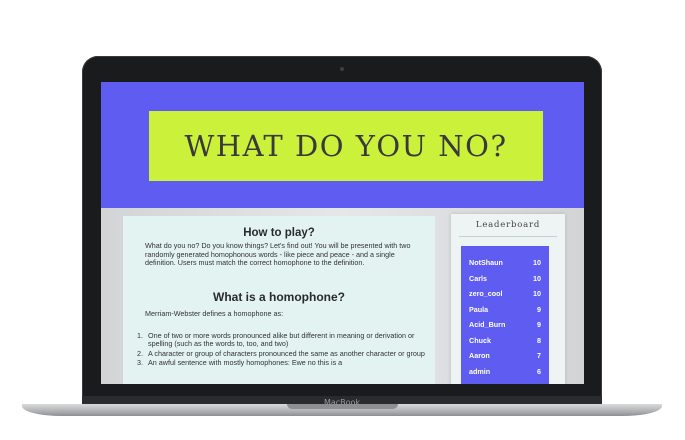  What do you see at coordinates (479, 309) in the screenshot?
I see `player-name: Paula` at bounding box center [479, 309].